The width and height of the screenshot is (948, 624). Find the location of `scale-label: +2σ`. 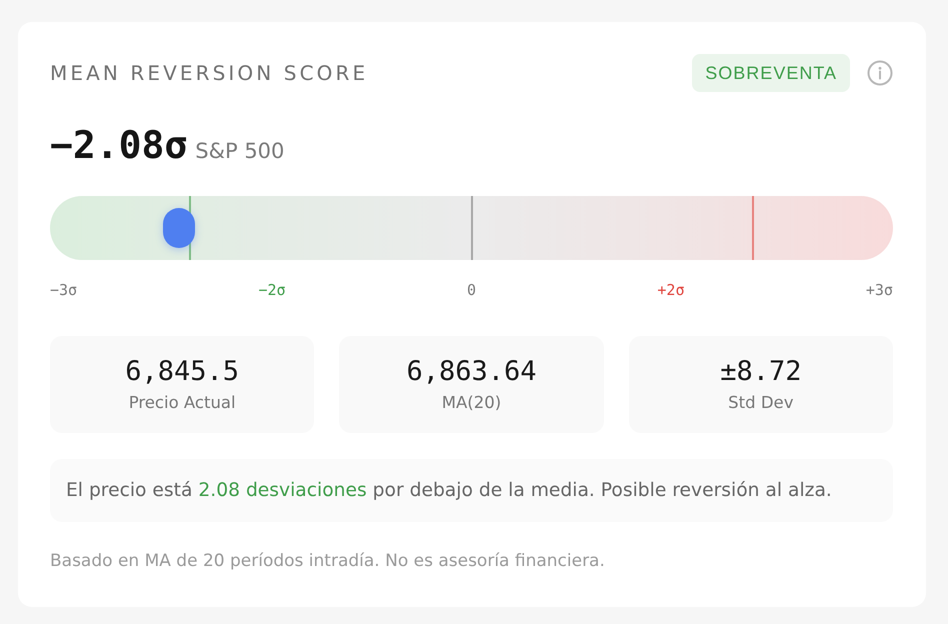

scale-label: +2σ is located at coordinates (670, 290).